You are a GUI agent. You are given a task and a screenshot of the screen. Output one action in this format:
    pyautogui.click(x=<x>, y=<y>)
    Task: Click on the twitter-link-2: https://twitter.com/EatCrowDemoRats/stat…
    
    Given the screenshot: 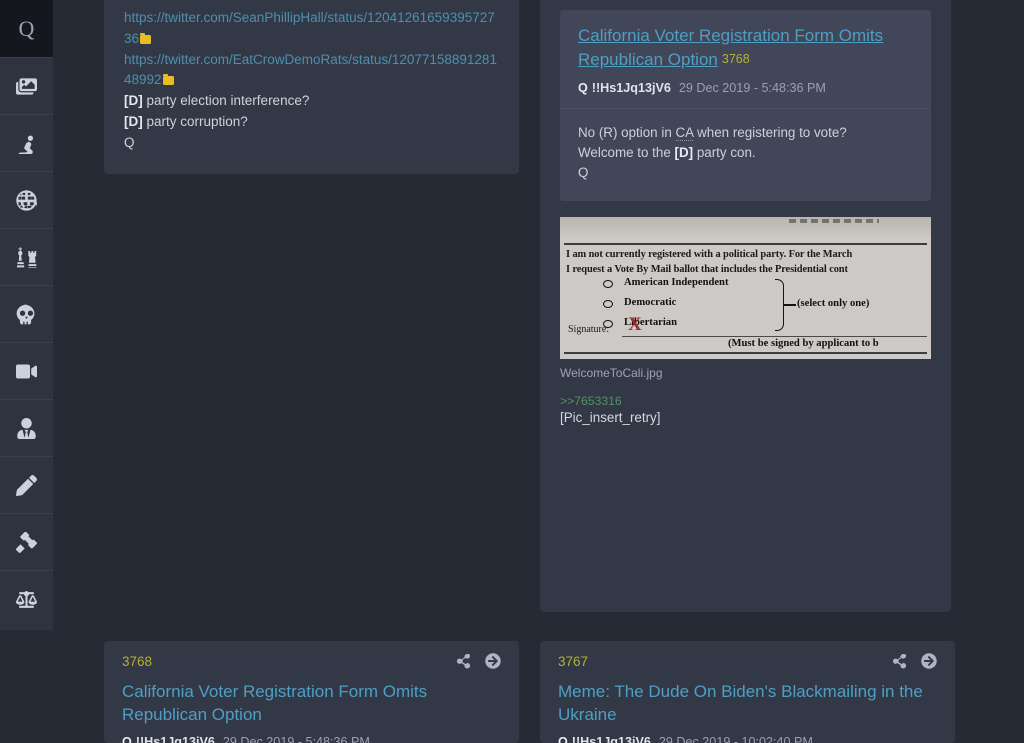 What is the action you would take?
    pyautogui.click(x=310, y=70)
    